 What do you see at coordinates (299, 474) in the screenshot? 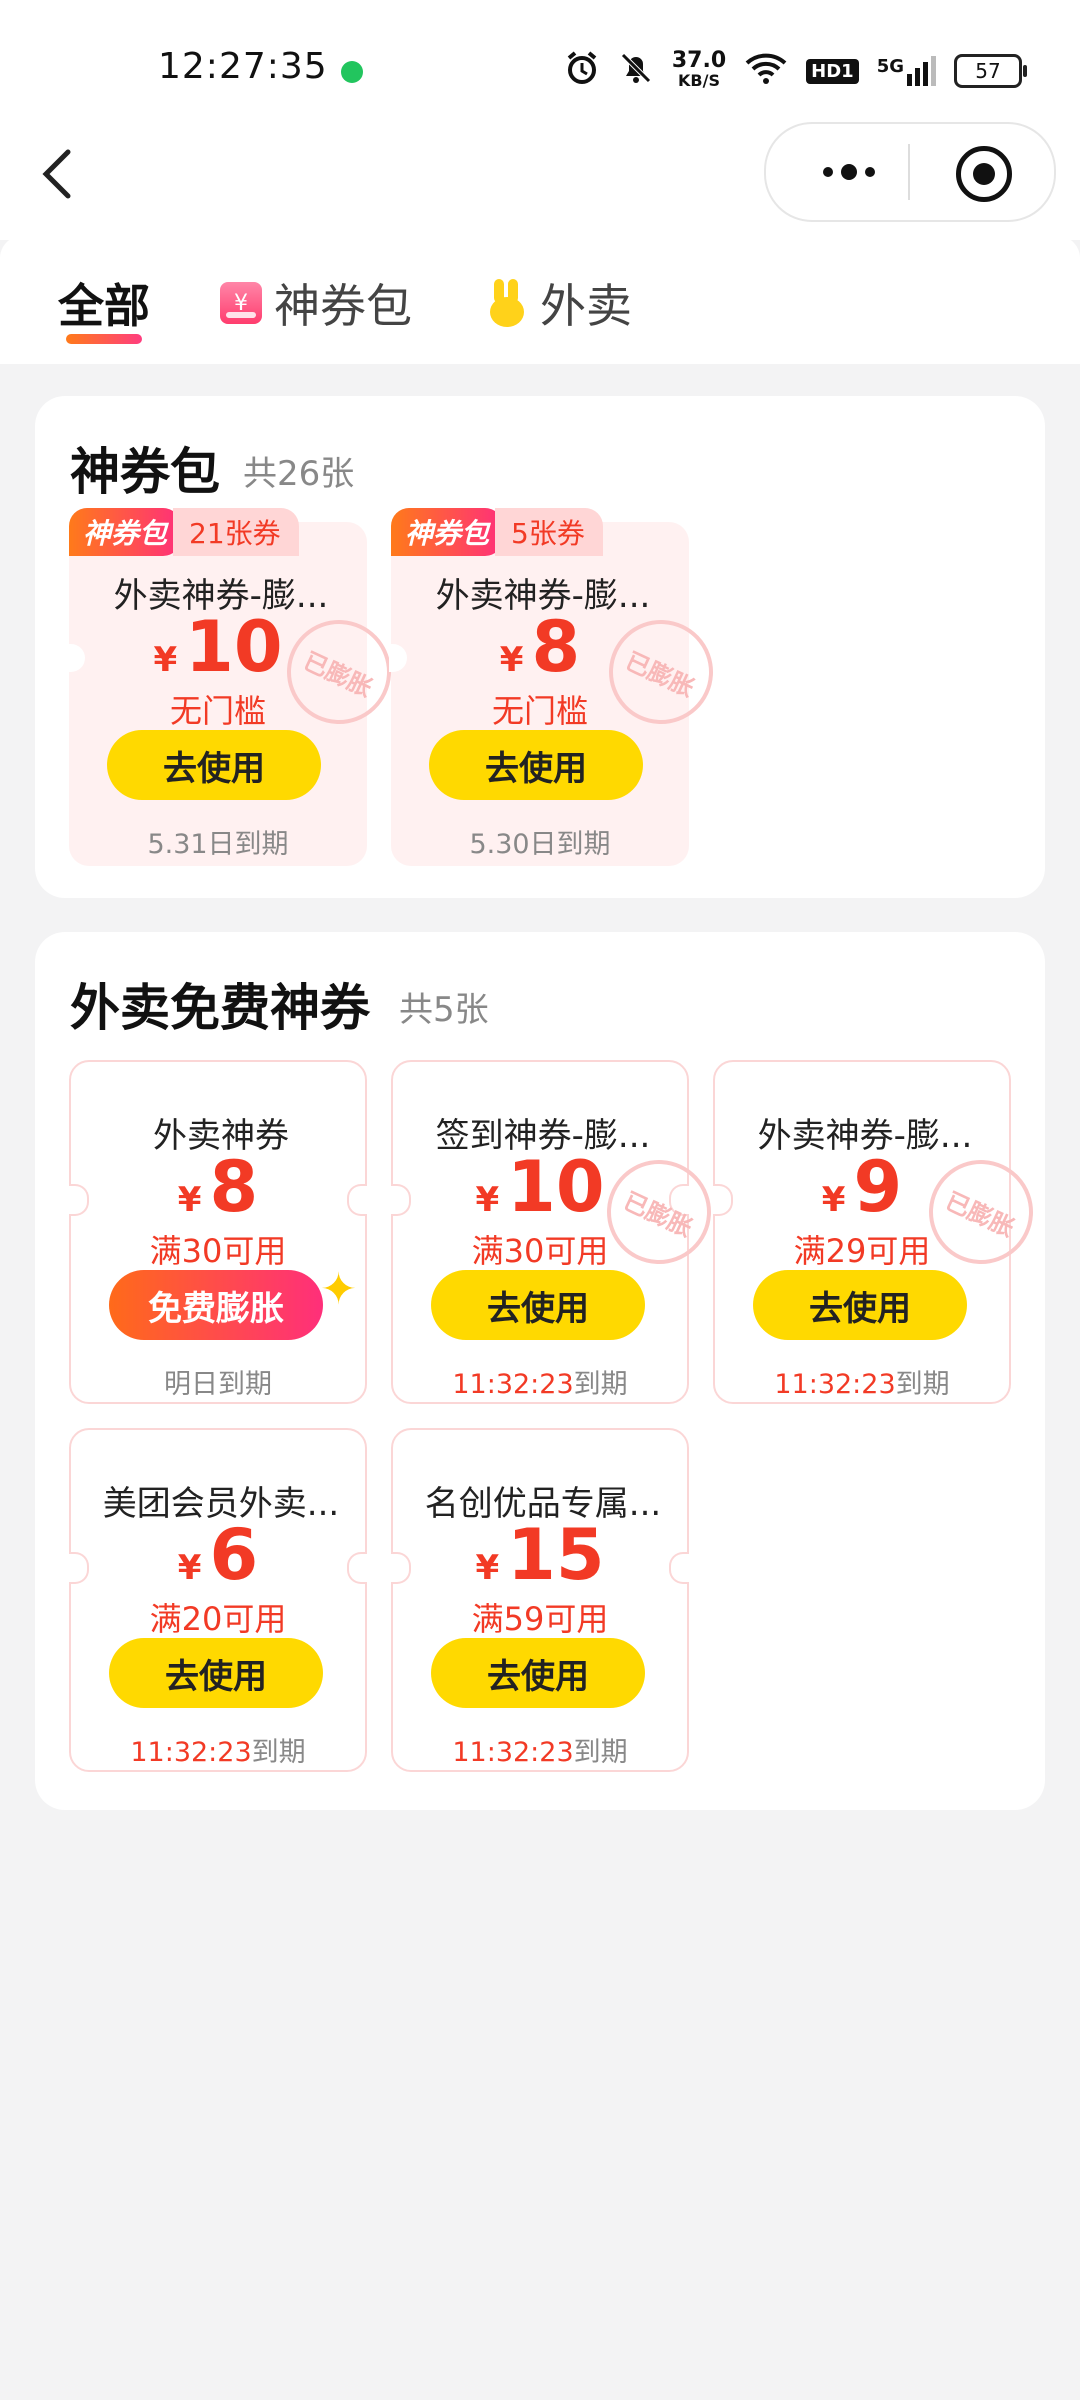
I see `section-count: 共26张` at bounding box center [299, 474].